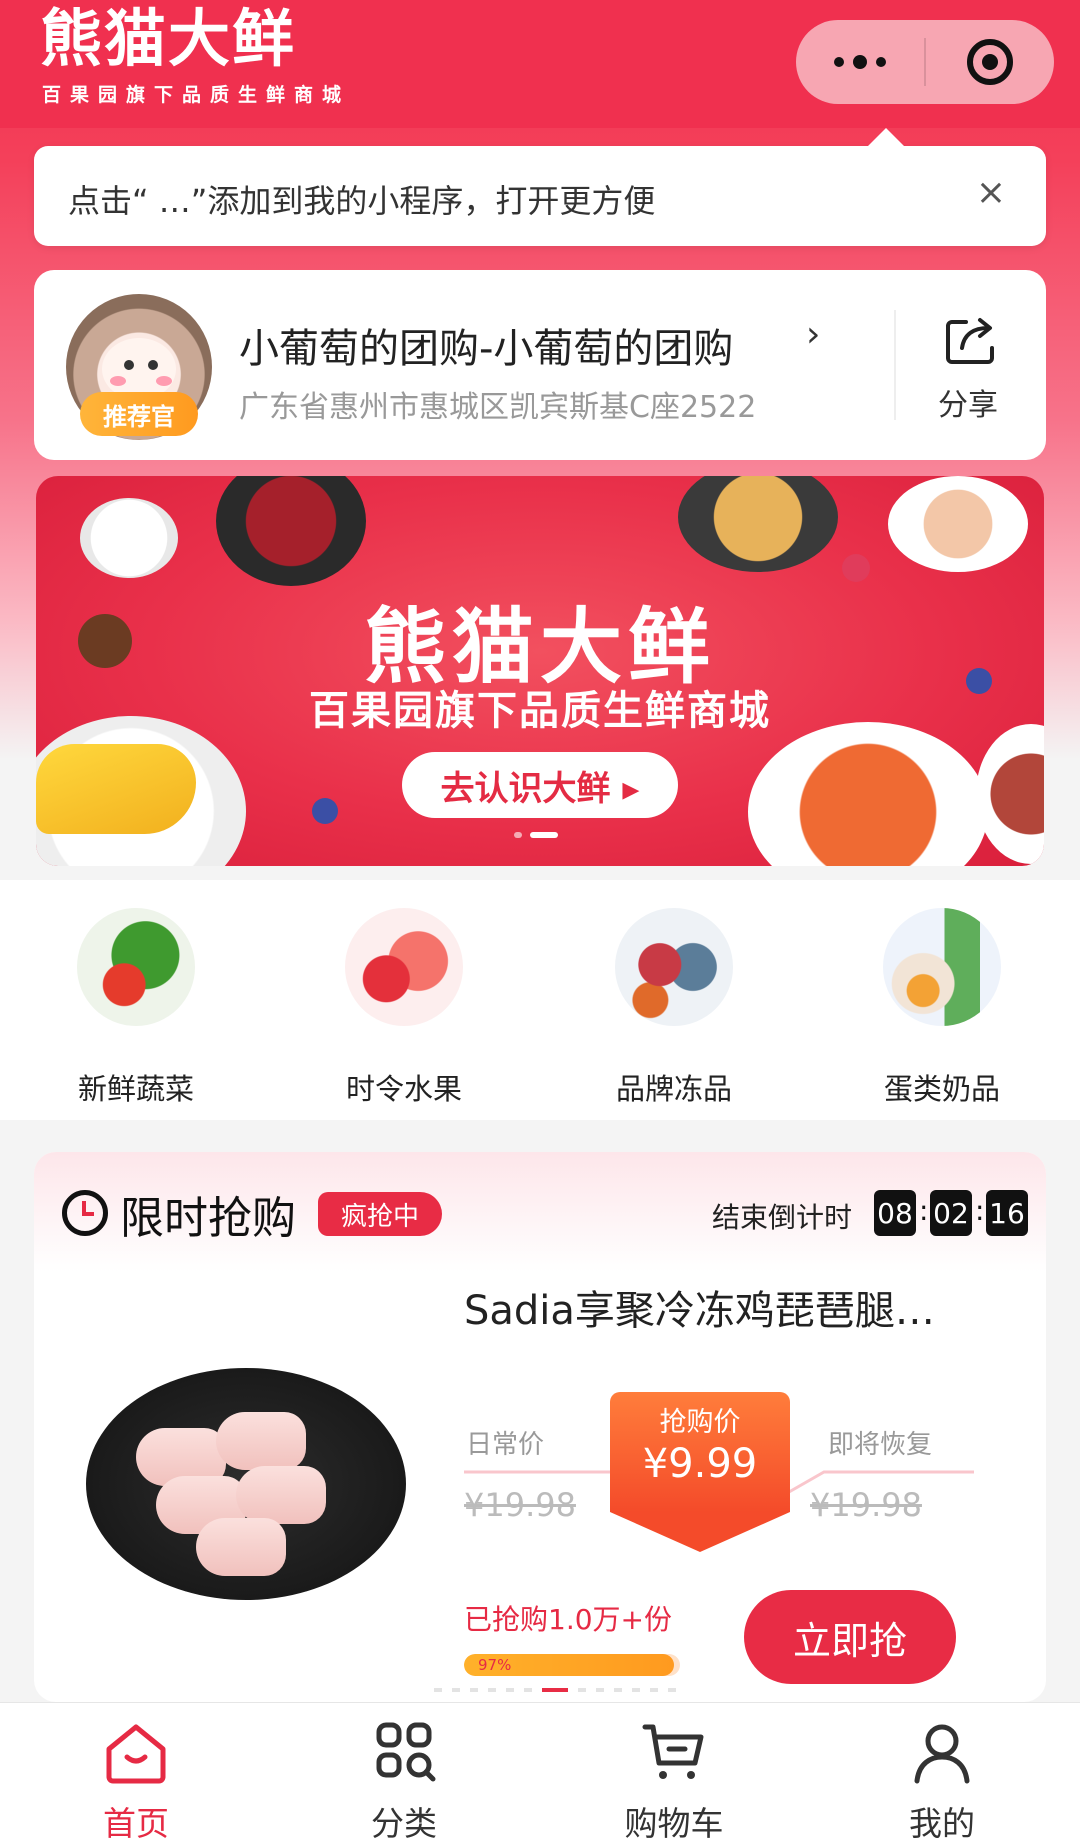 The image size is (1080, 1846). I want to click on chevron-right-icon: ›, so click(813, 334).